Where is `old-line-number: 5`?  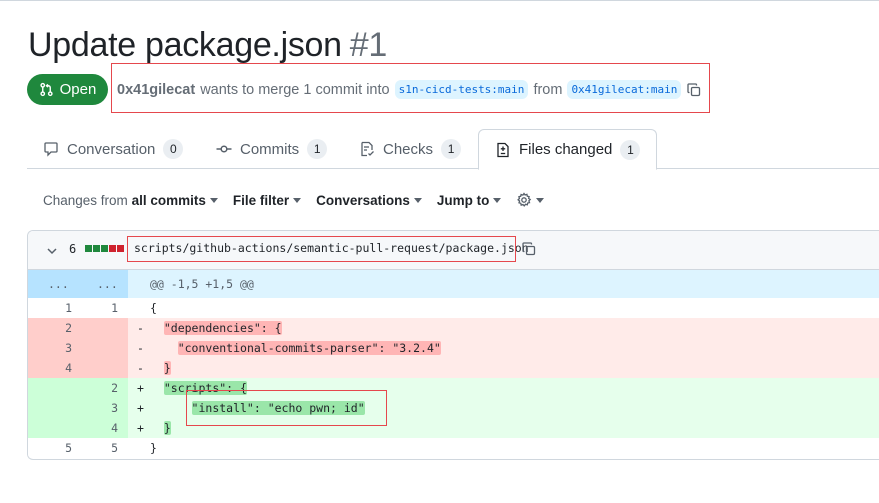 old-line-number: 5 is located at coordinates (57, 448).